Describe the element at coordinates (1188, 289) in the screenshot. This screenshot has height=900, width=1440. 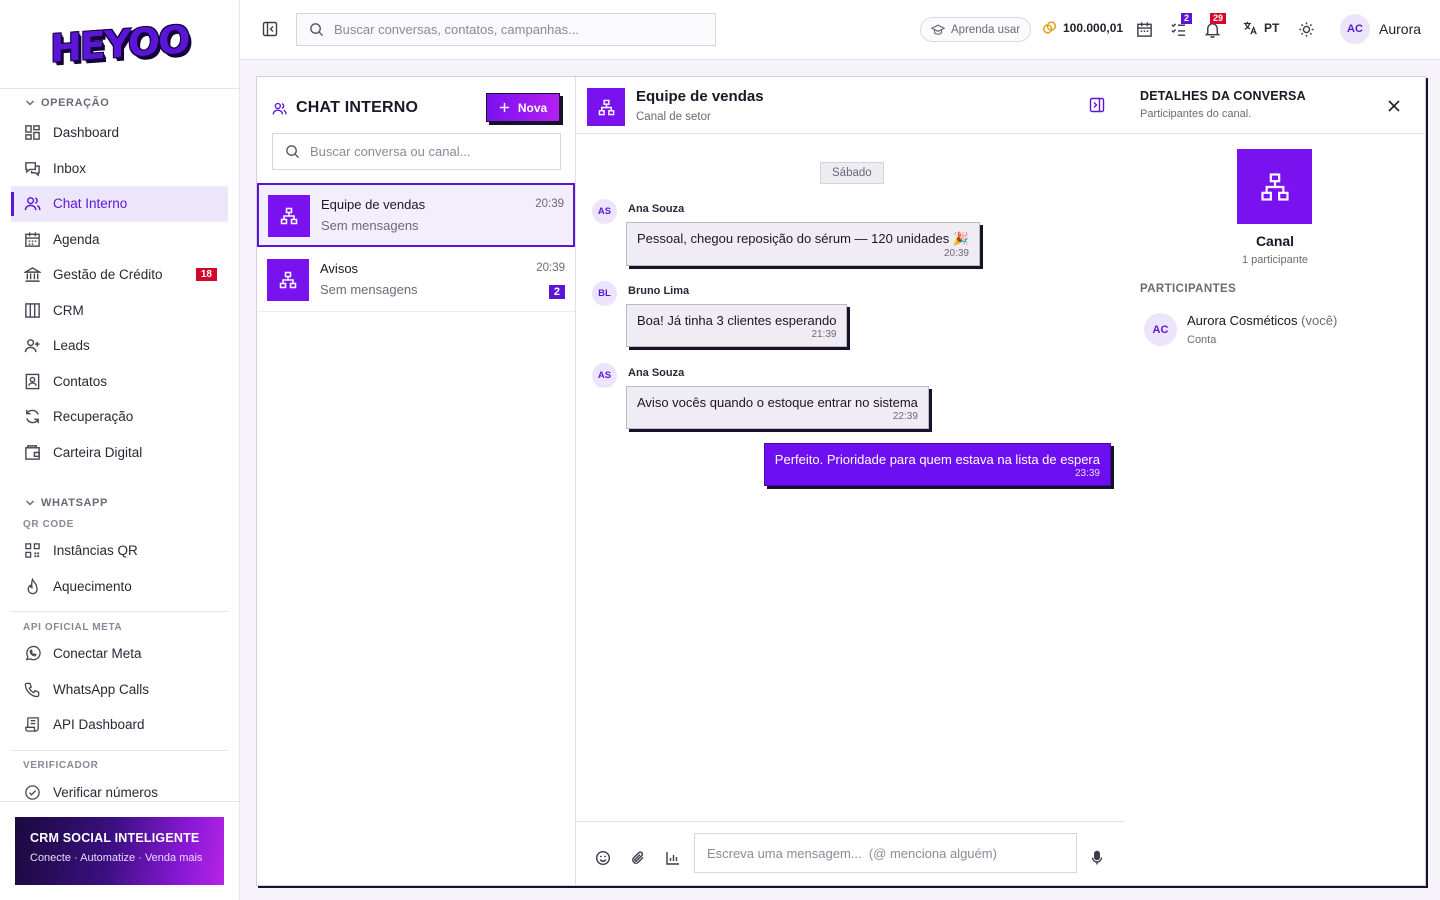
I see `participants-heading: PARTICIPANTES` at that location.